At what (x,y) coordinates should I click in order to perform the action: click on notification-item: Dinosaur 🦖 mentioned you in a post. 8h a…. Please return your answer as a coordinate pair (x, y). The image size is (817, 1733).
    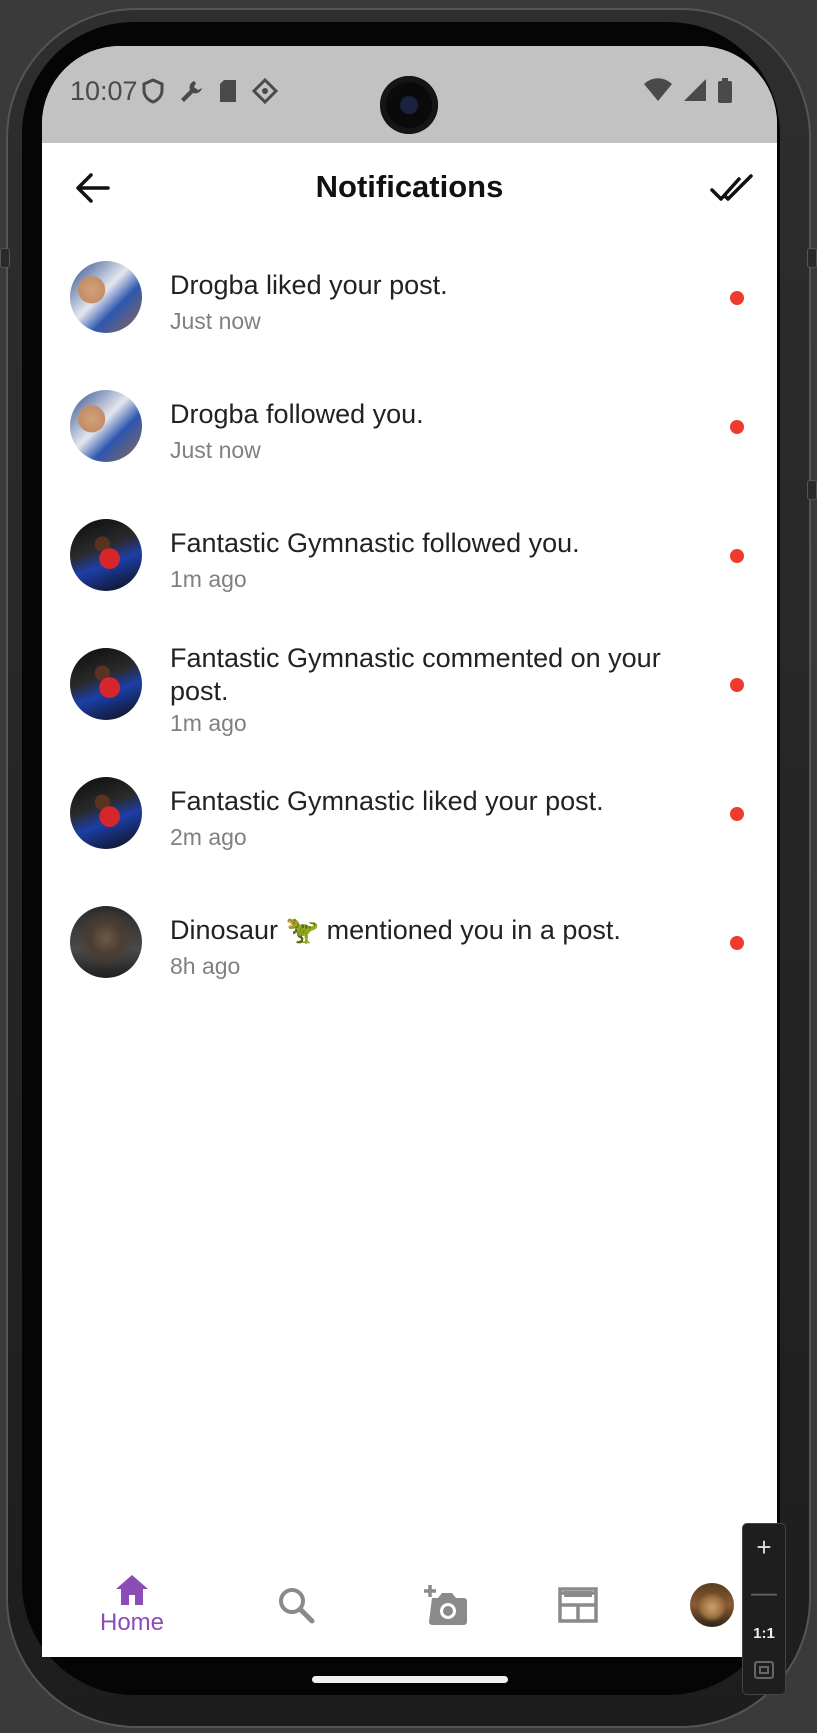
    Looking at the image, I should click on (409, 942).